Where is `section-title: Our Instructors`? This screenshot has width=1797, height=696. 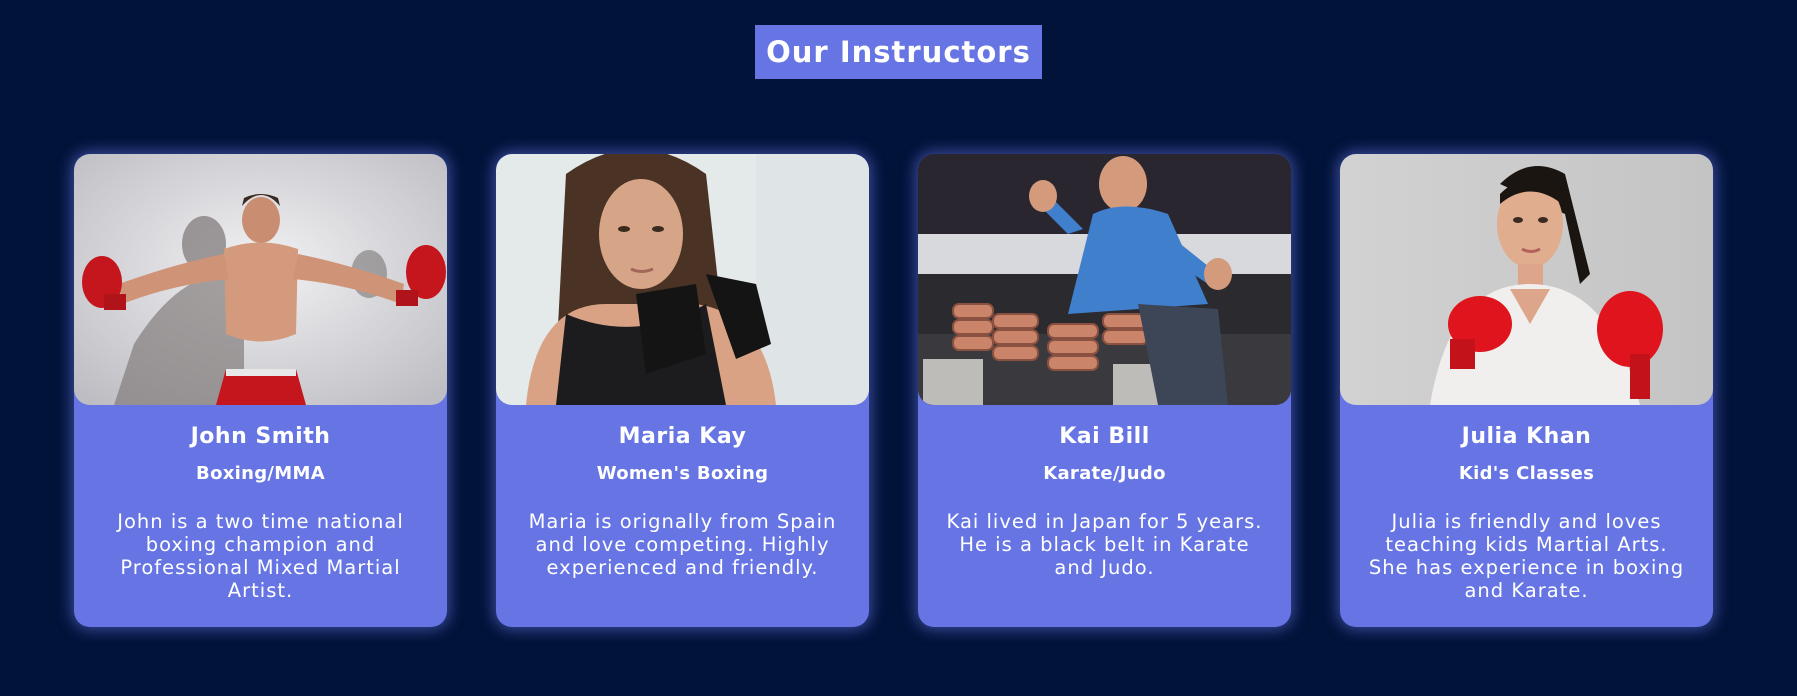
section-title: Our Instructors is located at coordinates (898, 52).